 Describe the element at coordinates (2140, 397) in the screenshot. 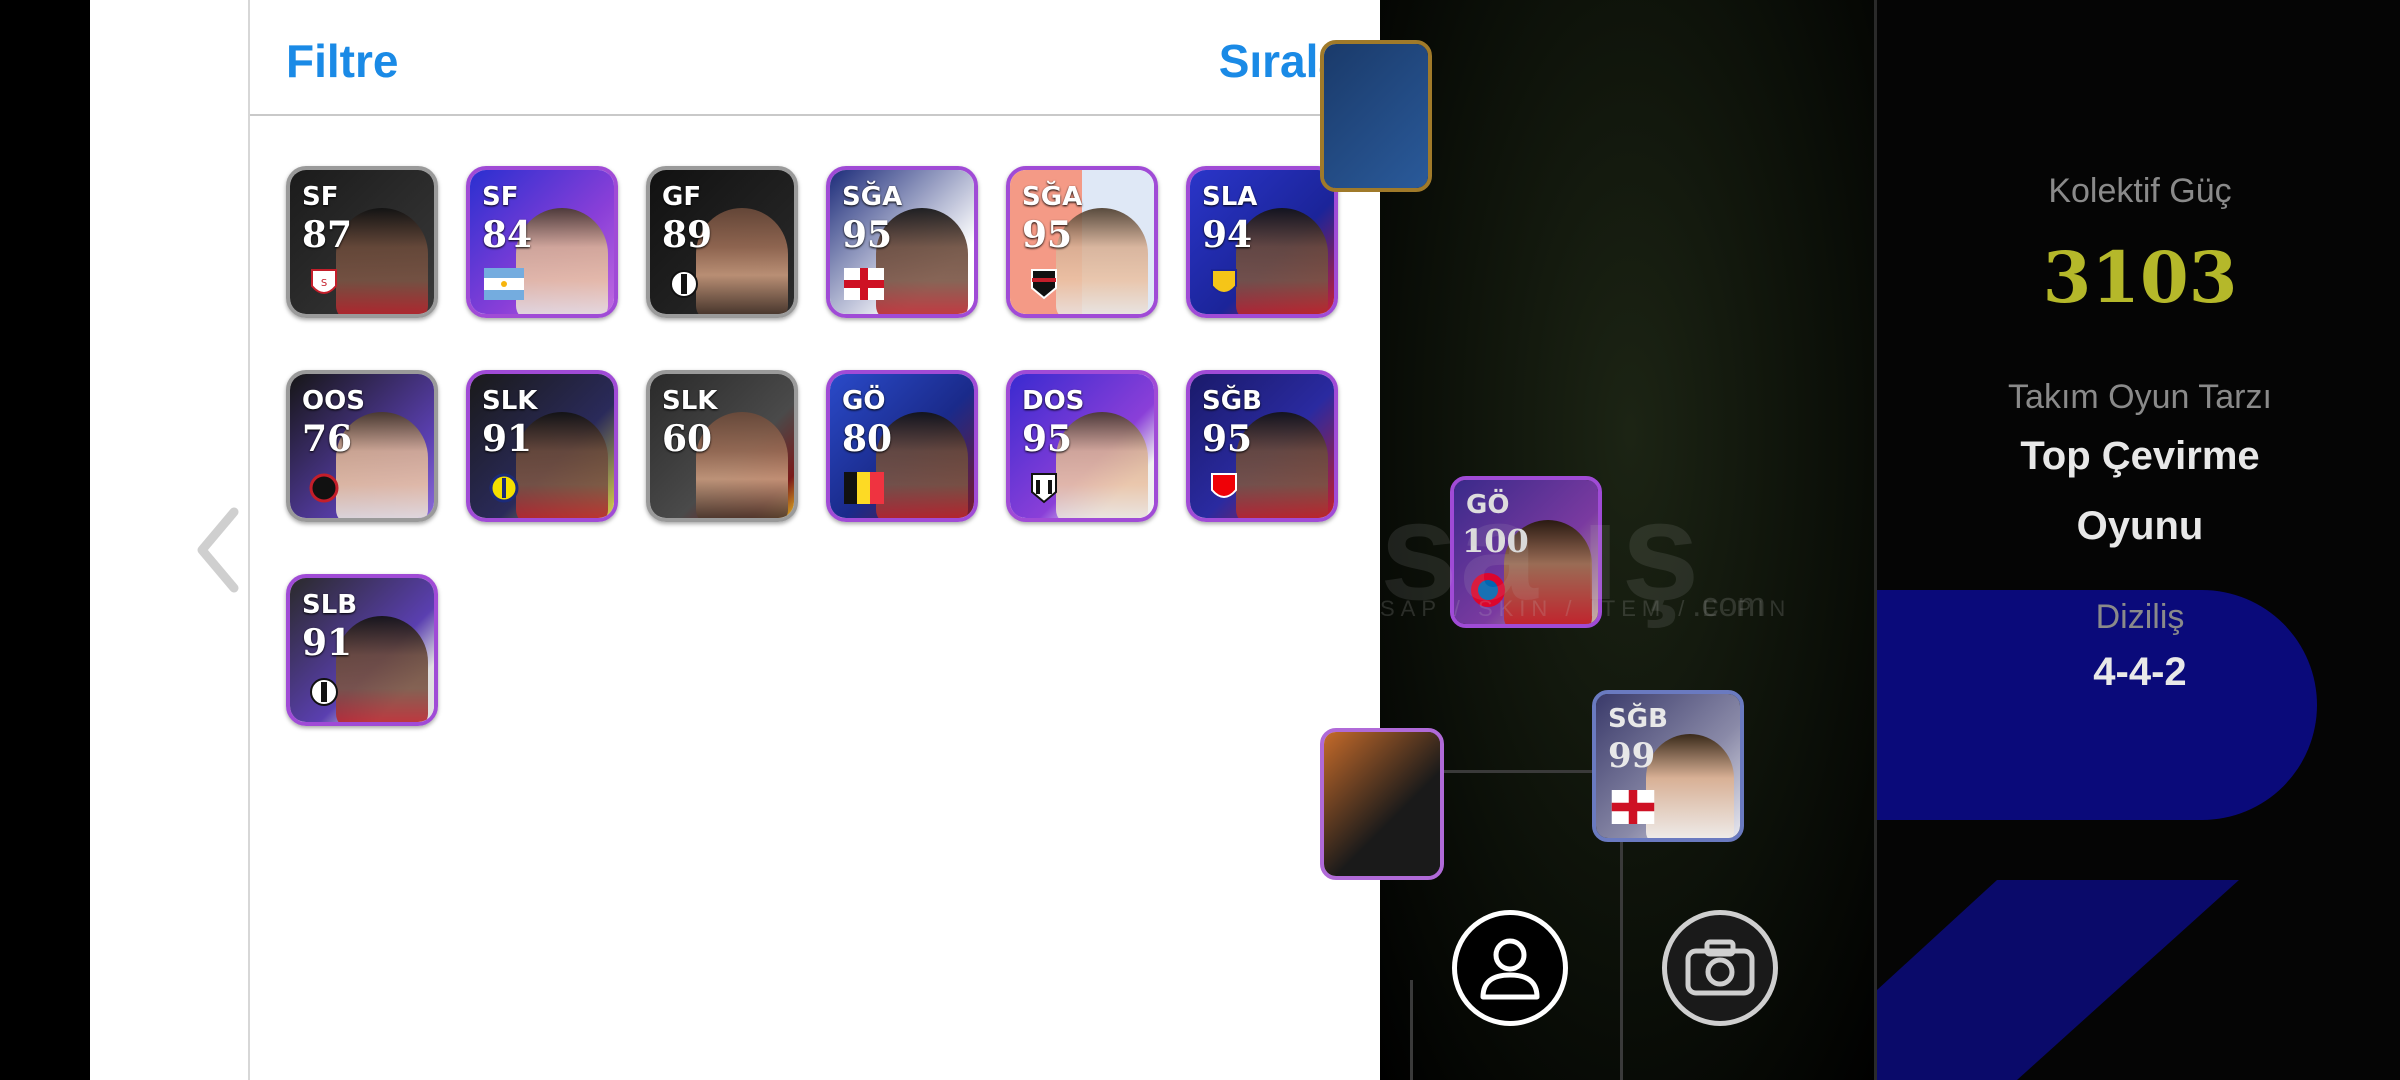

I see `team-style-label: Takım Oyun Tarzı` at that location.